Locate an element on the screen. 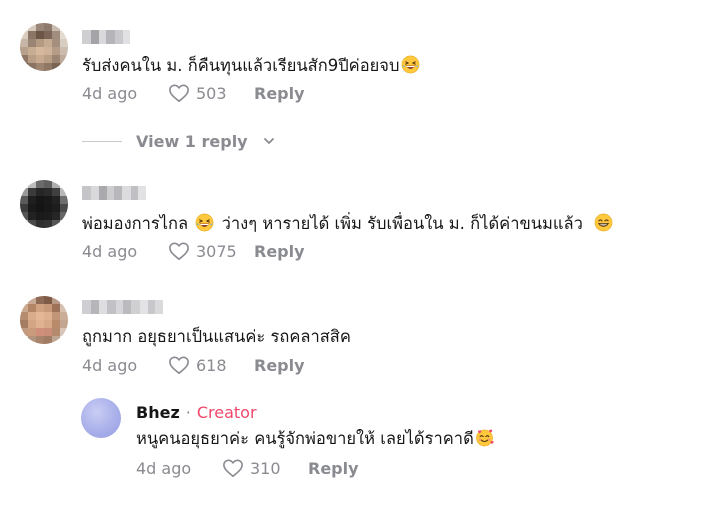 The height and width of the screenshot is (506, 728). comment-text: ถูกมาก อยุธยาเป็นแสนค่ะ รถคลาสสิค is located at coordinates (216, 337).